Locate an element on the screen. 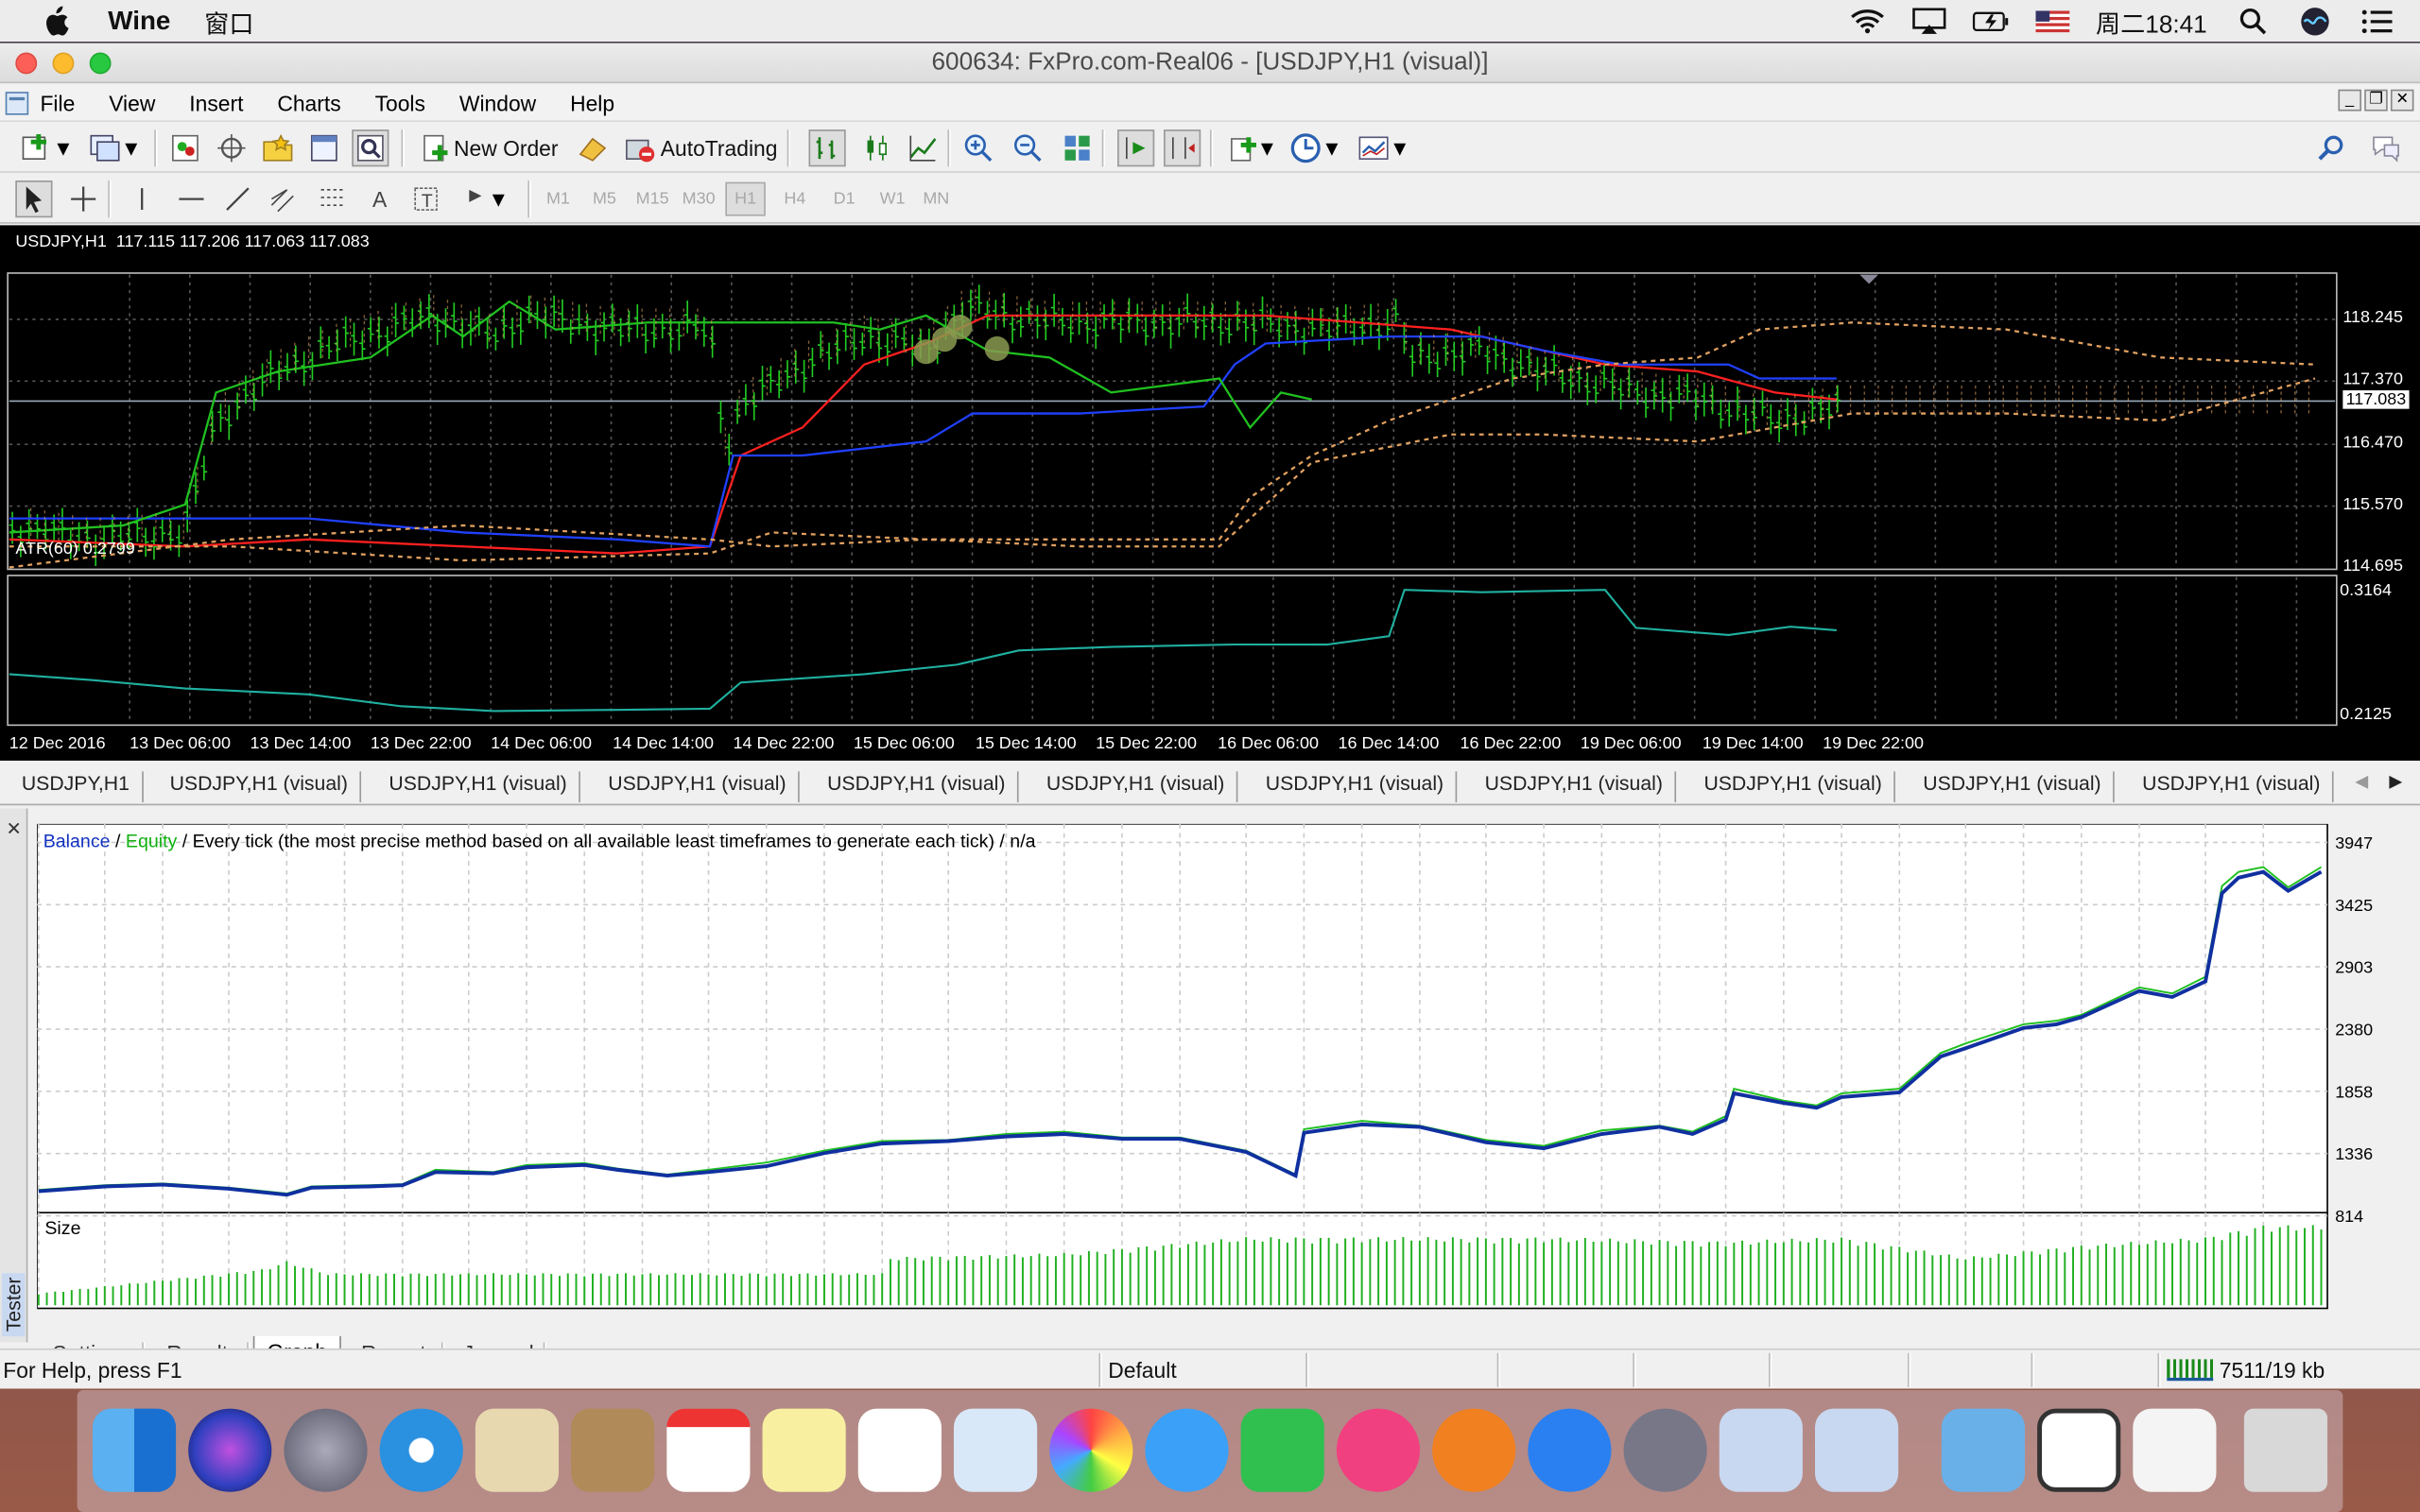 This screenshot has width=2420, height=1512. mdi-restore-button: ❐ is located at coordinates (2376, 100).